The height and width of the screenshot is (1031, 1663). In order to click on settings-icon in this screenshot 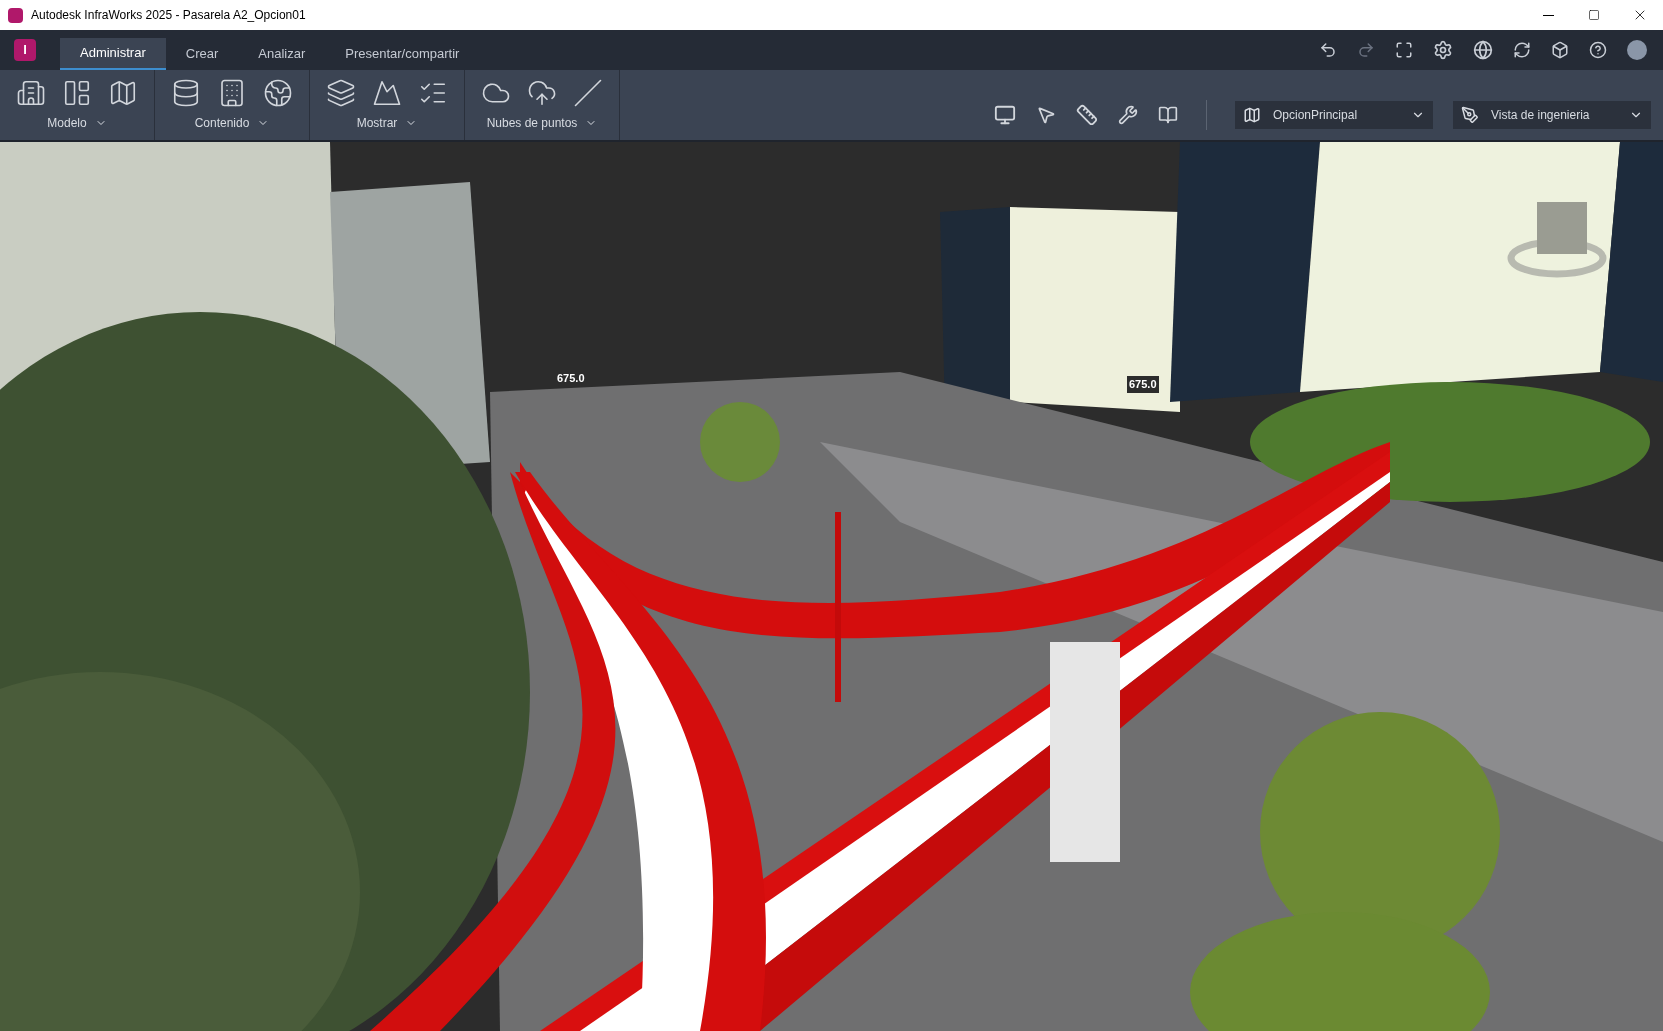, I will do `click(1443, 50)`.